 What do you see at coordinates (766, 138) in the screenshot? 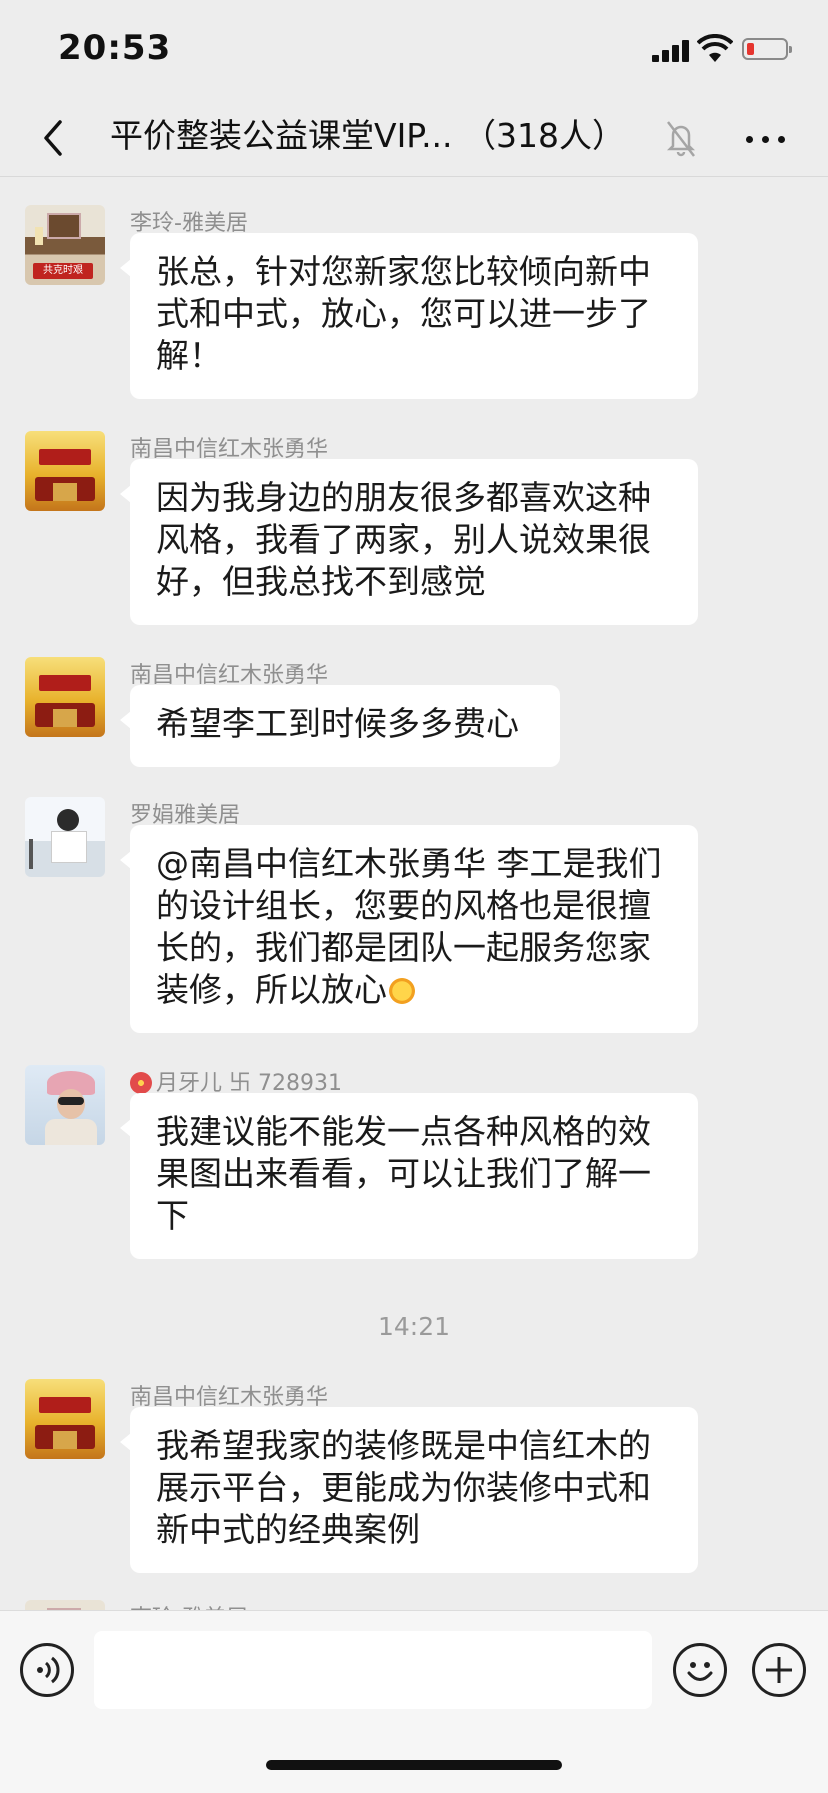
I see `more-dots-icon` at bounding box center [766, 138].